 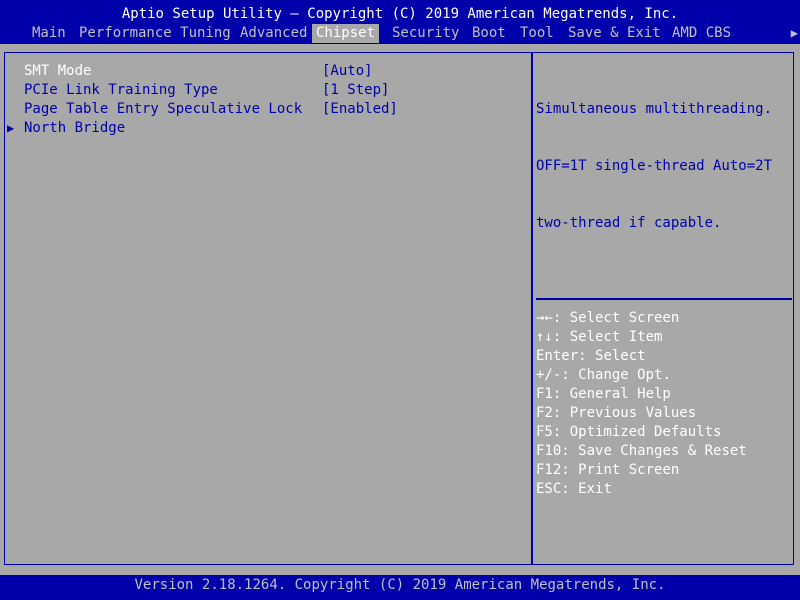 What do you see at coordinates (549, 375) in the screenshot?
I see `key-name: +/-` at bounding box center [549, 375].